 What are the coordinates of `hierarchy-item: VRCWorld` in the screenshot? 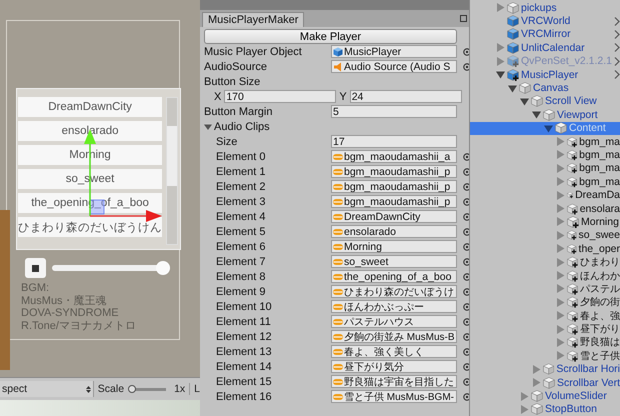 It's located at (545, 21).